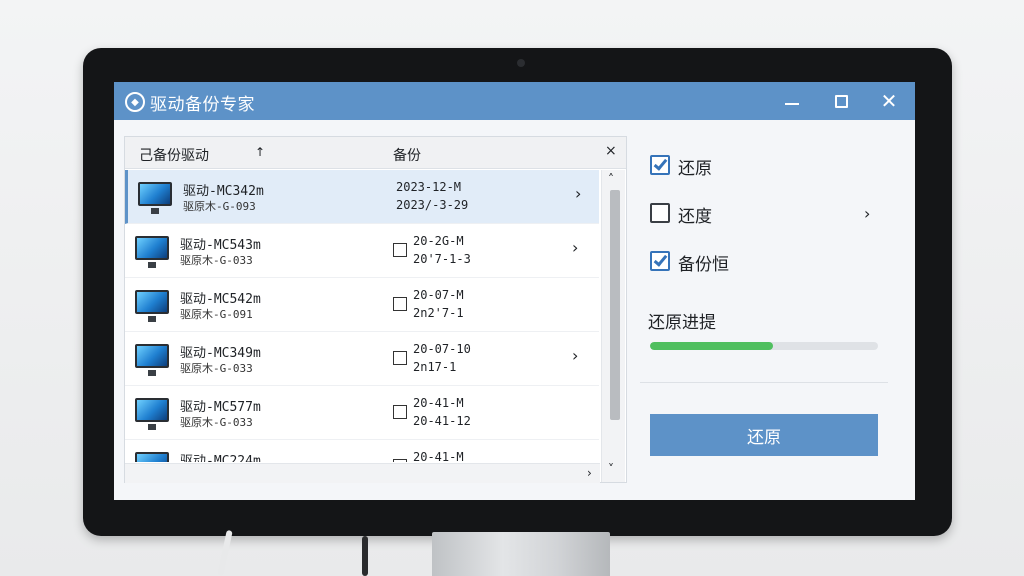  Describe the element at coordinates (442, 349) in the screenshot. I see `backup-date: 20-07-10` at that location.